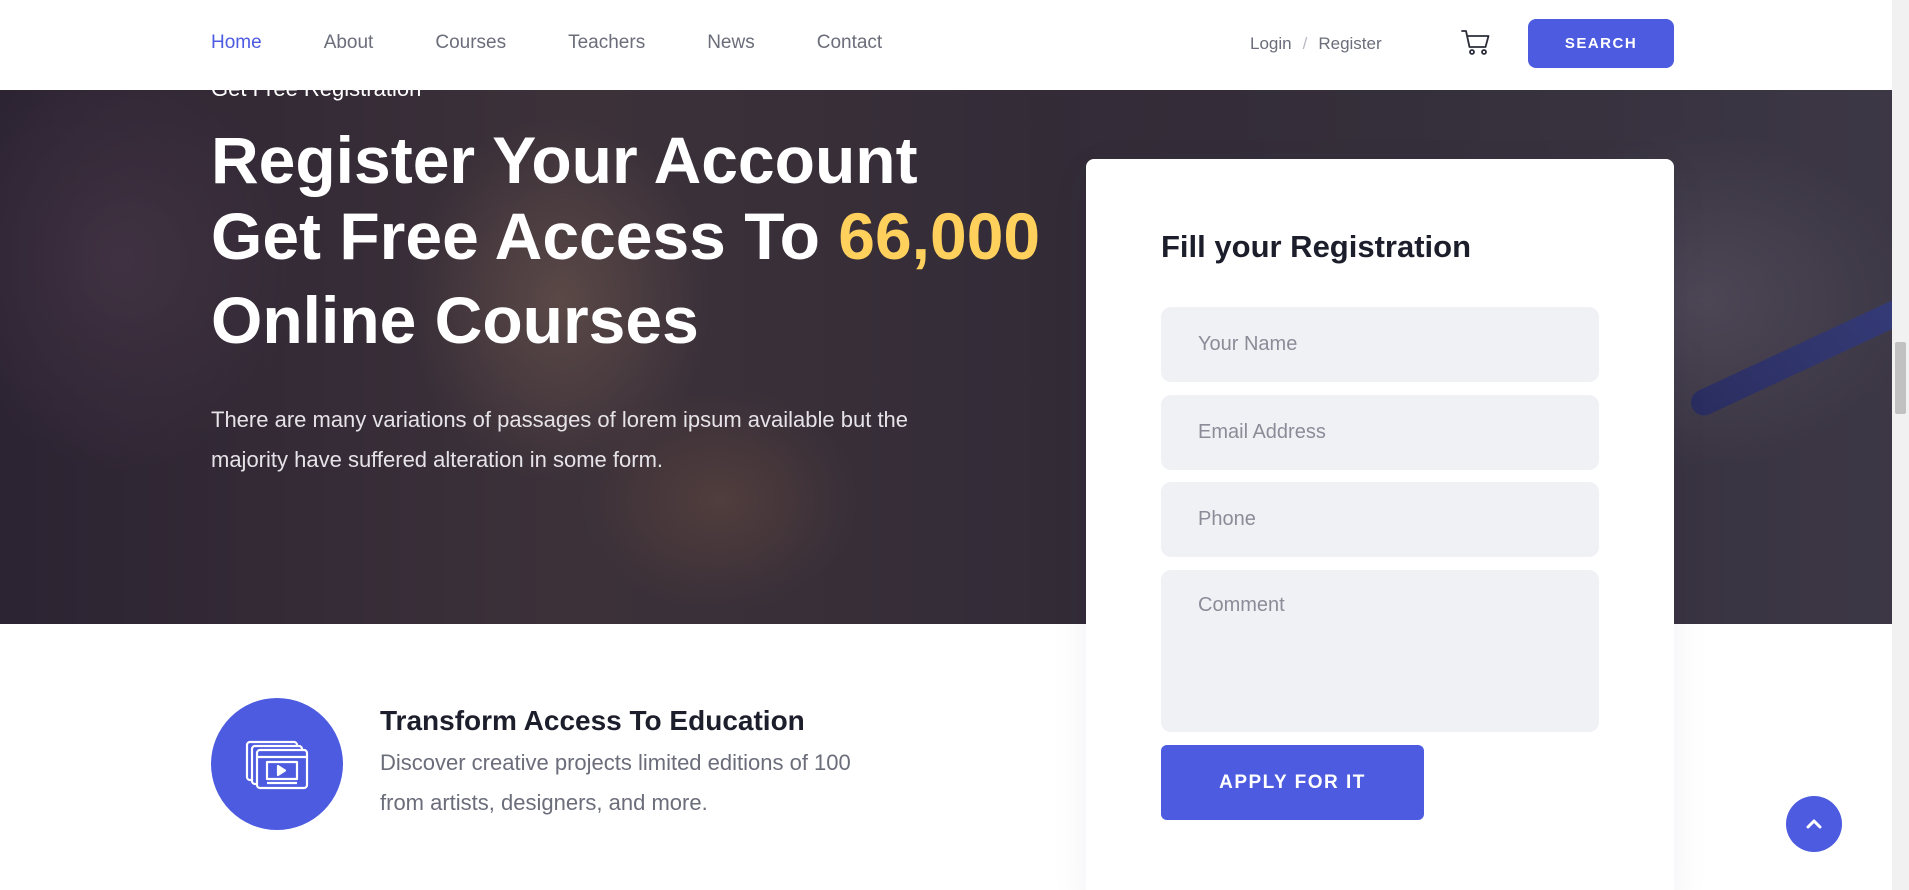 This screenshot has width=1909, height=890. I want to click on nav-item-news: News, so click(731, 43).